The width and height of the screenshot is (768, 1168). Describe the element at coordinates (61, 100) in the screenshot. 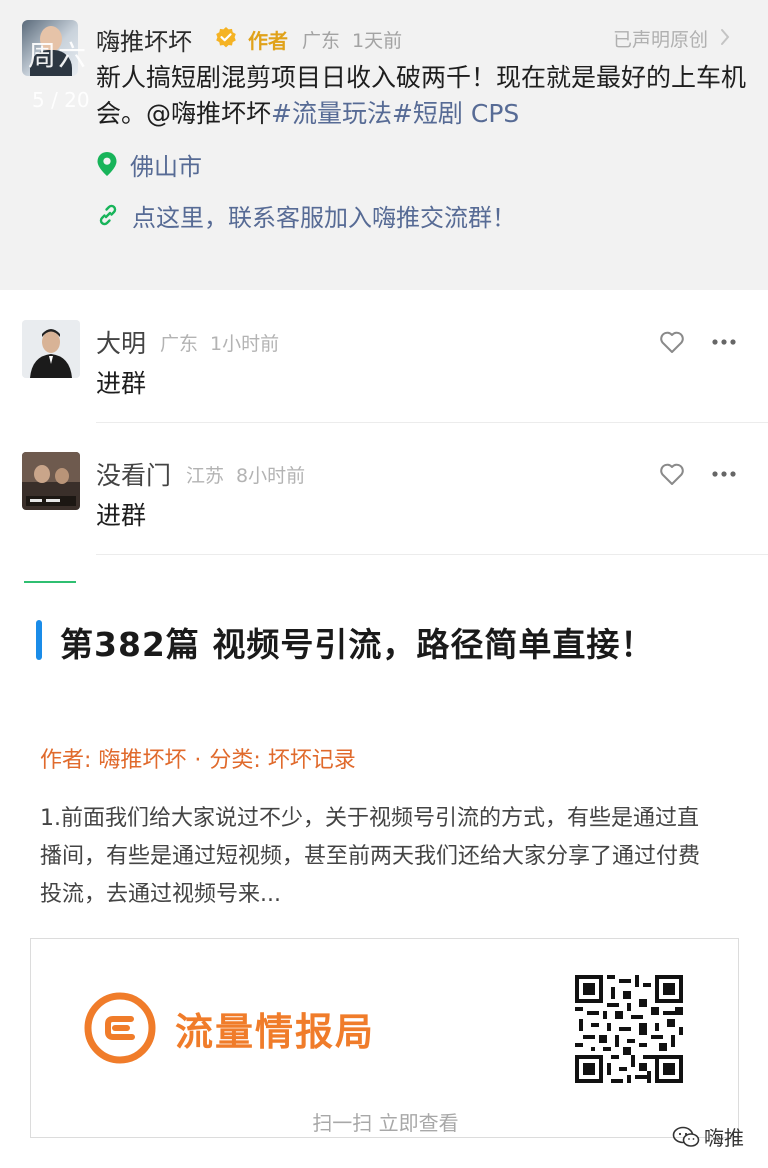

I see `overlay-page-indicator: 5 / 20` at that location.